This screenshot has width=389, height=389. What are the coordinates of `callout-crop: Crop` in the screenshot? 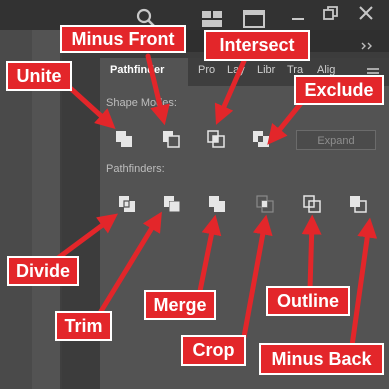 It's located at (213, 350).